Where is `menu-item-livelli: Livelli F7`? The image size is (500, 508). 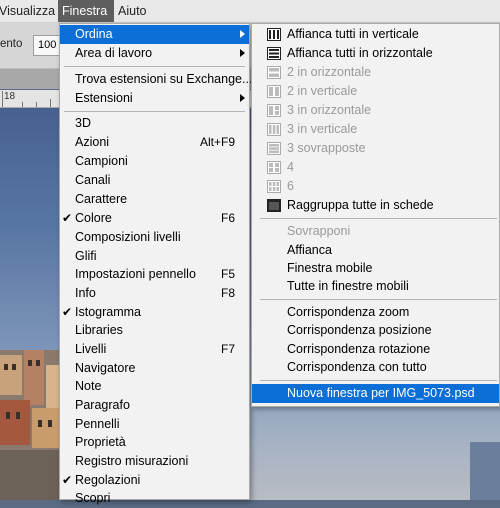 menu-item-livelli: Livelli F7 is located at coordinates (154, 349).